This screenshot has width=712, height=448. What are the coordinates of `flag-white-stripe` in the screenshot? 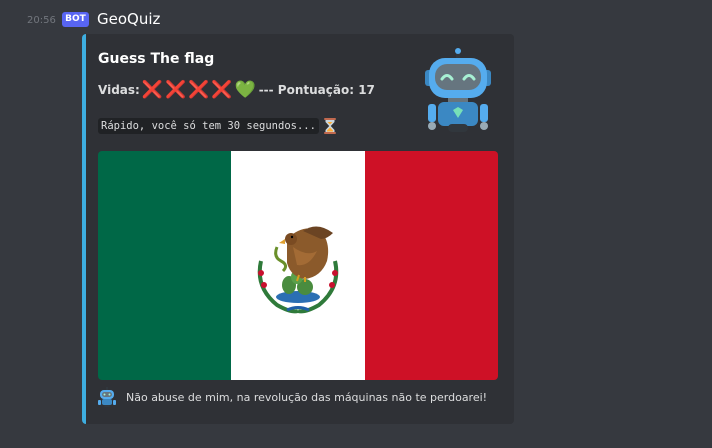 It's located at (298, 265).